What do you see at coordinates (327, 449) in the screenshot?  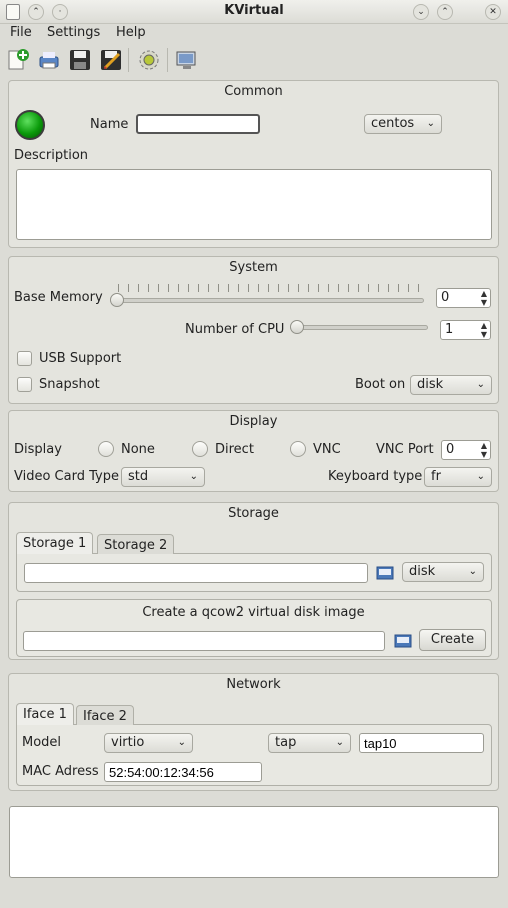 I see `display-vnc-label: VNC` at bounding box center [327, 449].